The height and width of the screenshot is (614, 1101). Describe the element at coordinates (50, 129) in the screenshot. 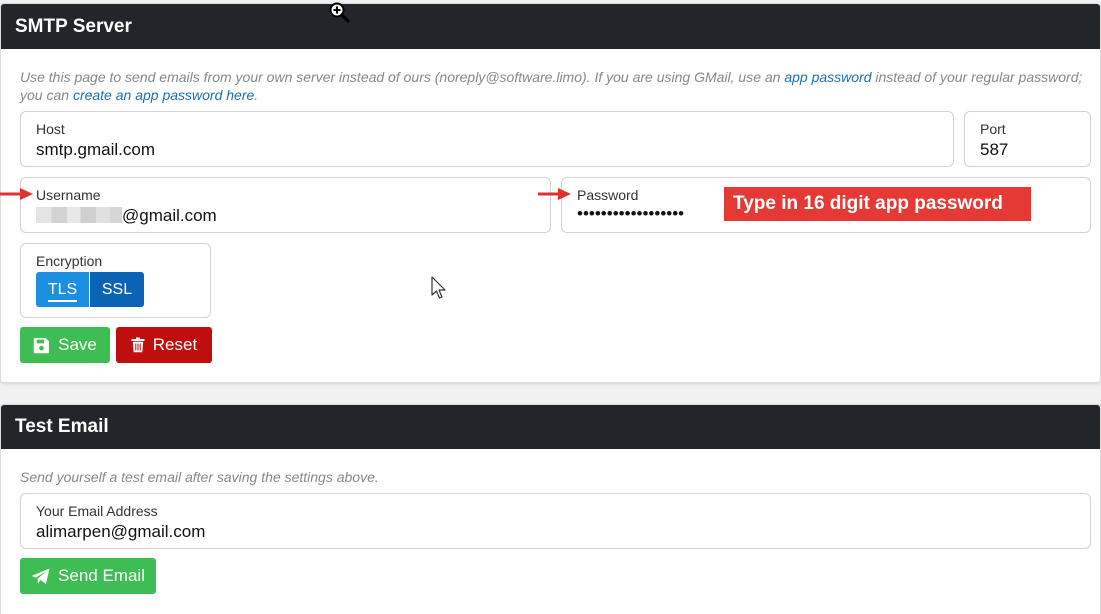

I see `host-label: Host` at that location.